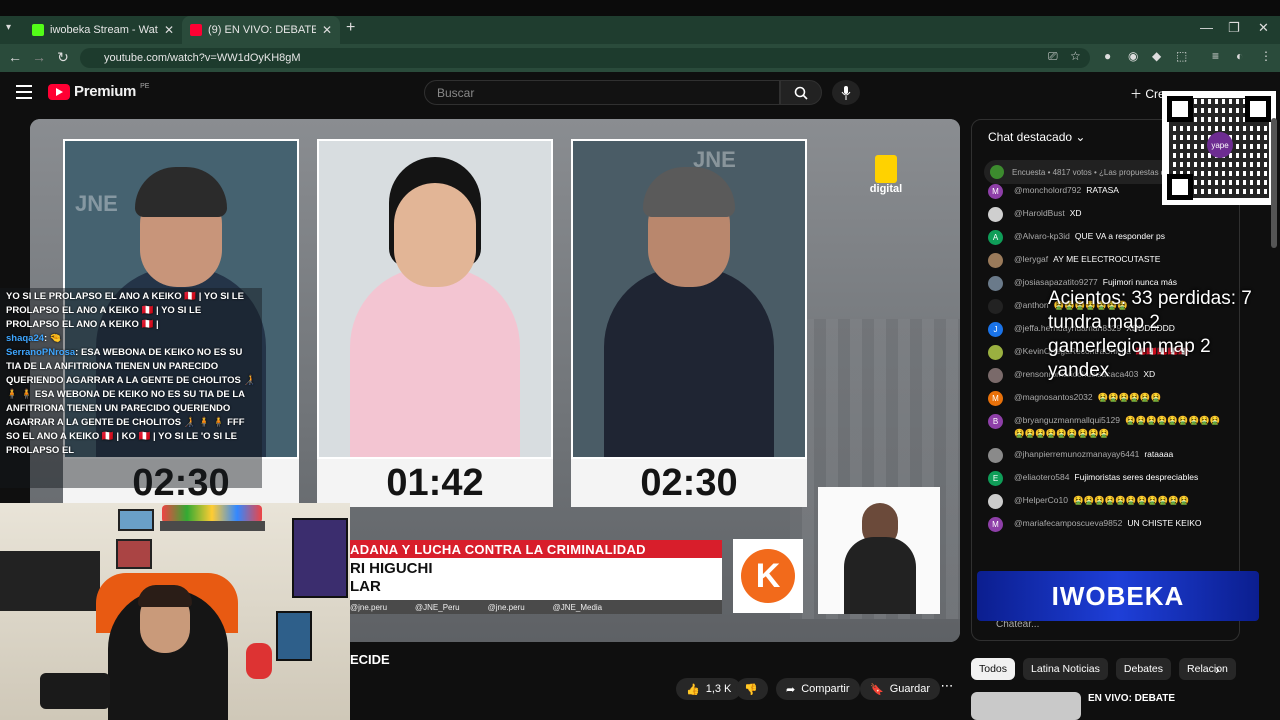 This screenshot has height=720, width=1280. What do you see at coordinates (1139, 282) in the screenshot?
I see `chat-text: Fujimori nunca más` at bounding box center [1139, 282].